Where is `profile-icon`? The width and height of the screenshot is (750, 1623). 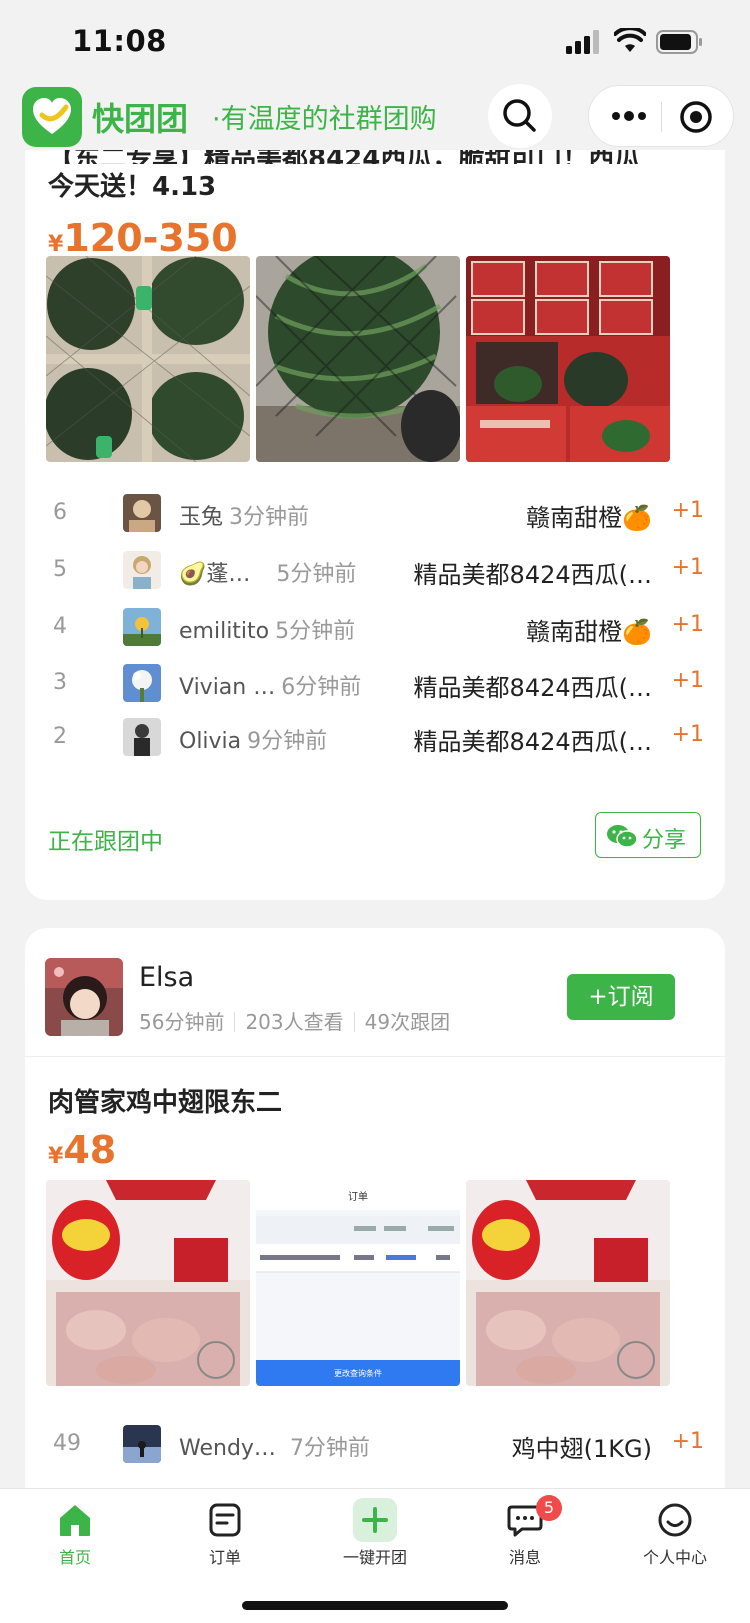 profile-icon is located at coordinates (675, 1520).